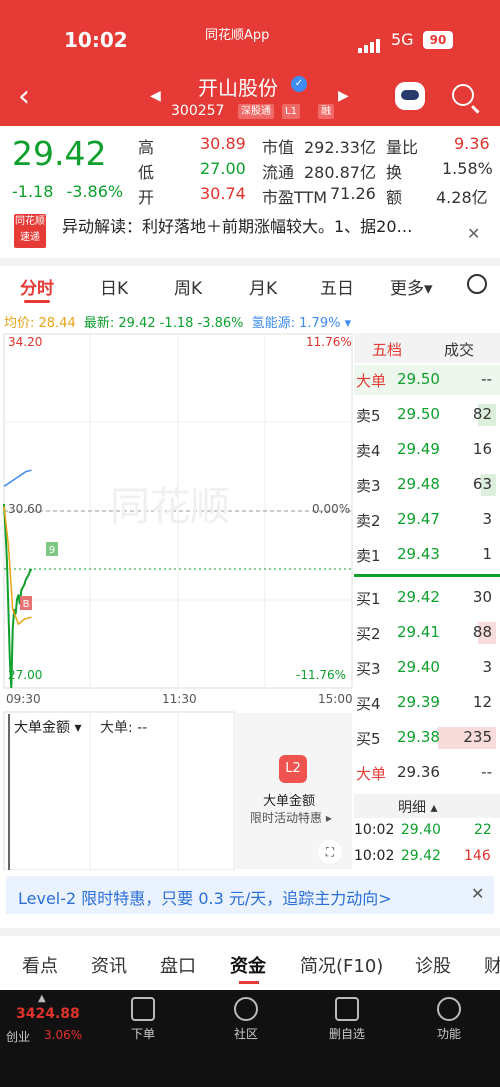  I want to click on open-label: 开, so click(146, 197).